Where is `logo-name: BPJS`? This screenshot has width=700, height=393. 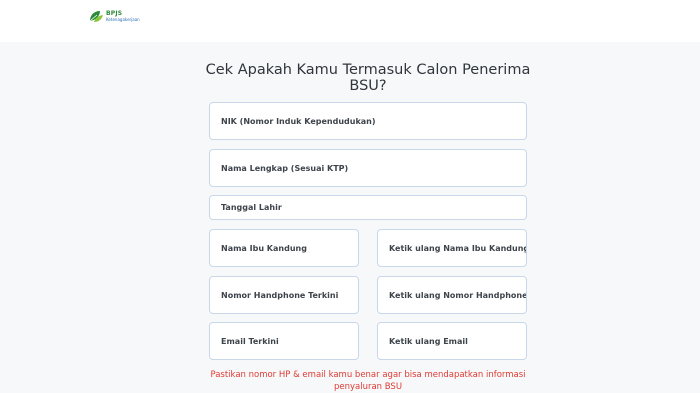
logo-name: BPJS is located at coordinates (114, 13).